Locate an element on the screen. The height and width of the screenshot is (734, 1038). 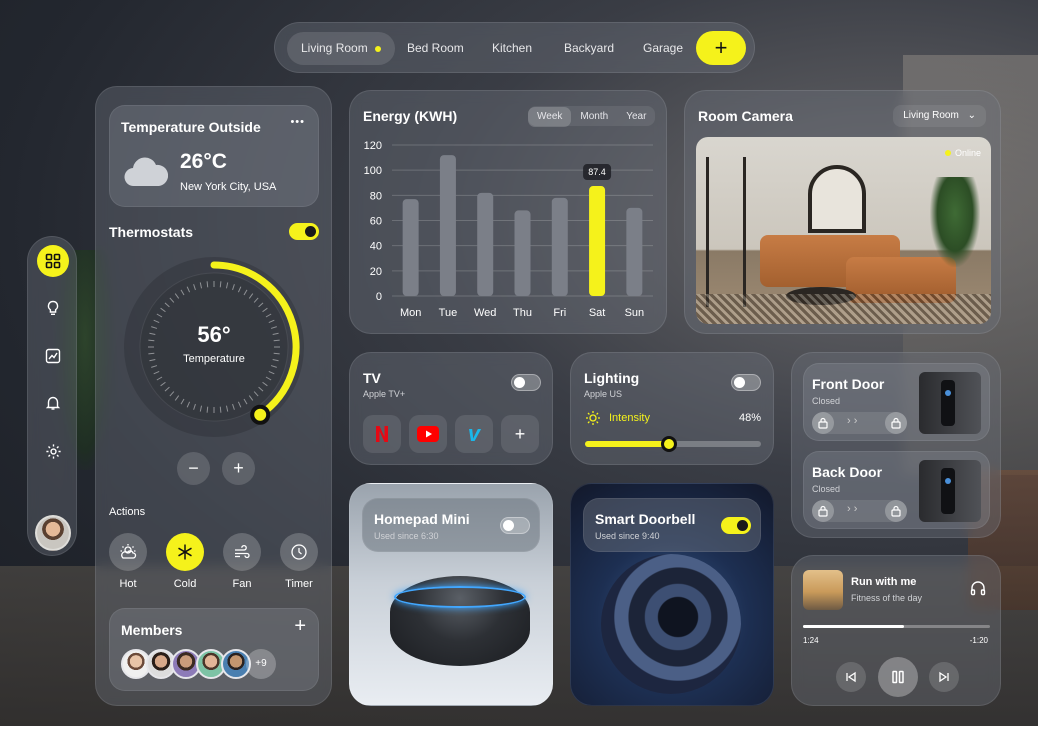
camera-room-select: Living Room ⌄ is located at coordinates (939, 116).